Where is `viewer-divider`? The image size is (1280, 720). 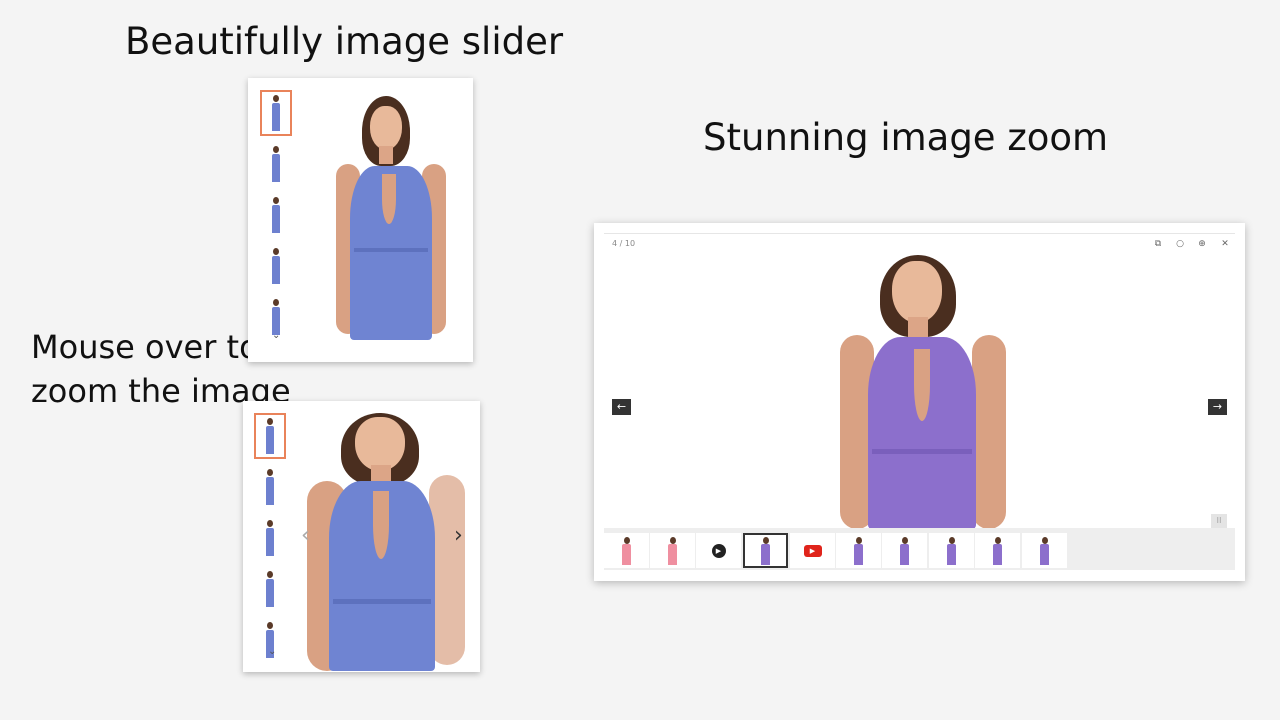
viewer-divider is located at coordinates (919, 233).